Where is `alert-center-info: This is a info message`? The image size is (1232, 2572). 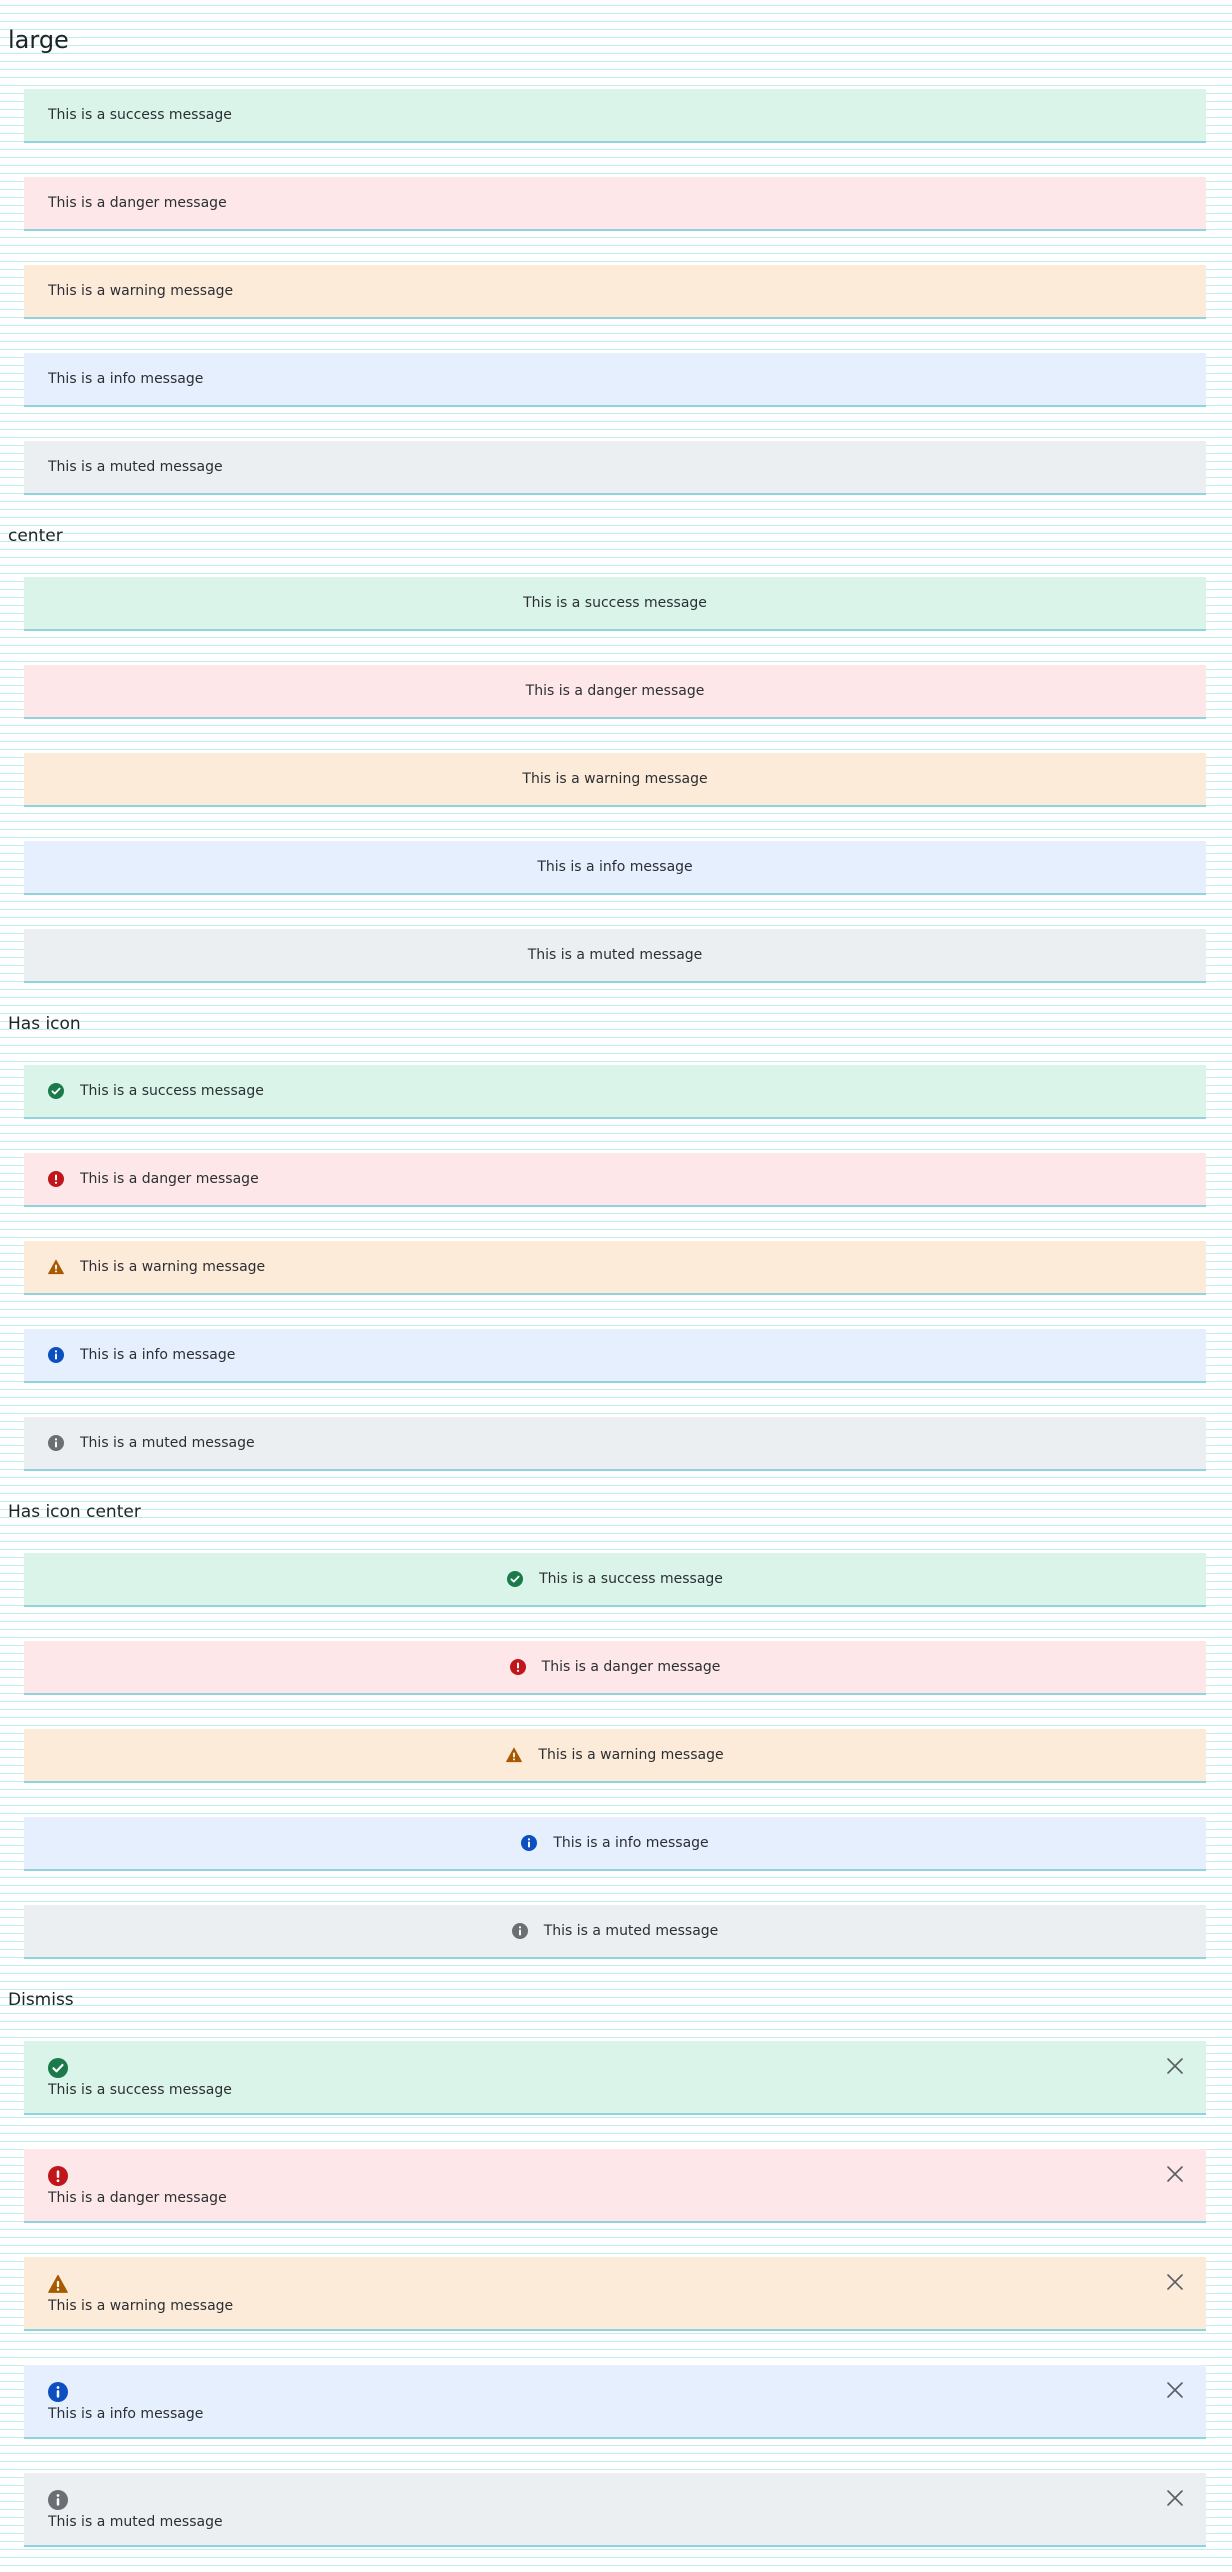
alert-center-info: This is a info message is located at coordinates (615, 868).